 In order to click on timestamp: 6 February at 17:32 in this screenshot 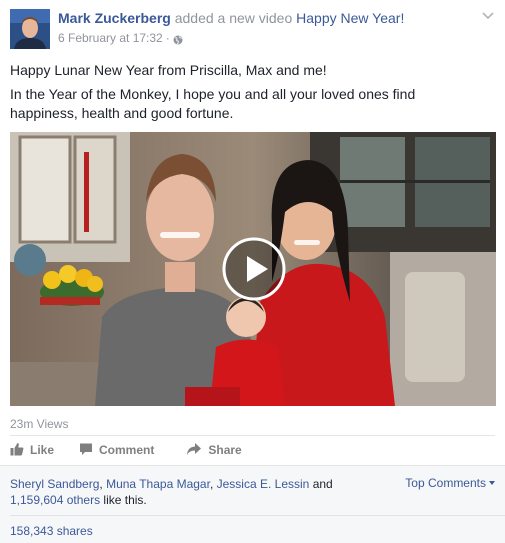, I will do `click(110, 38)`.